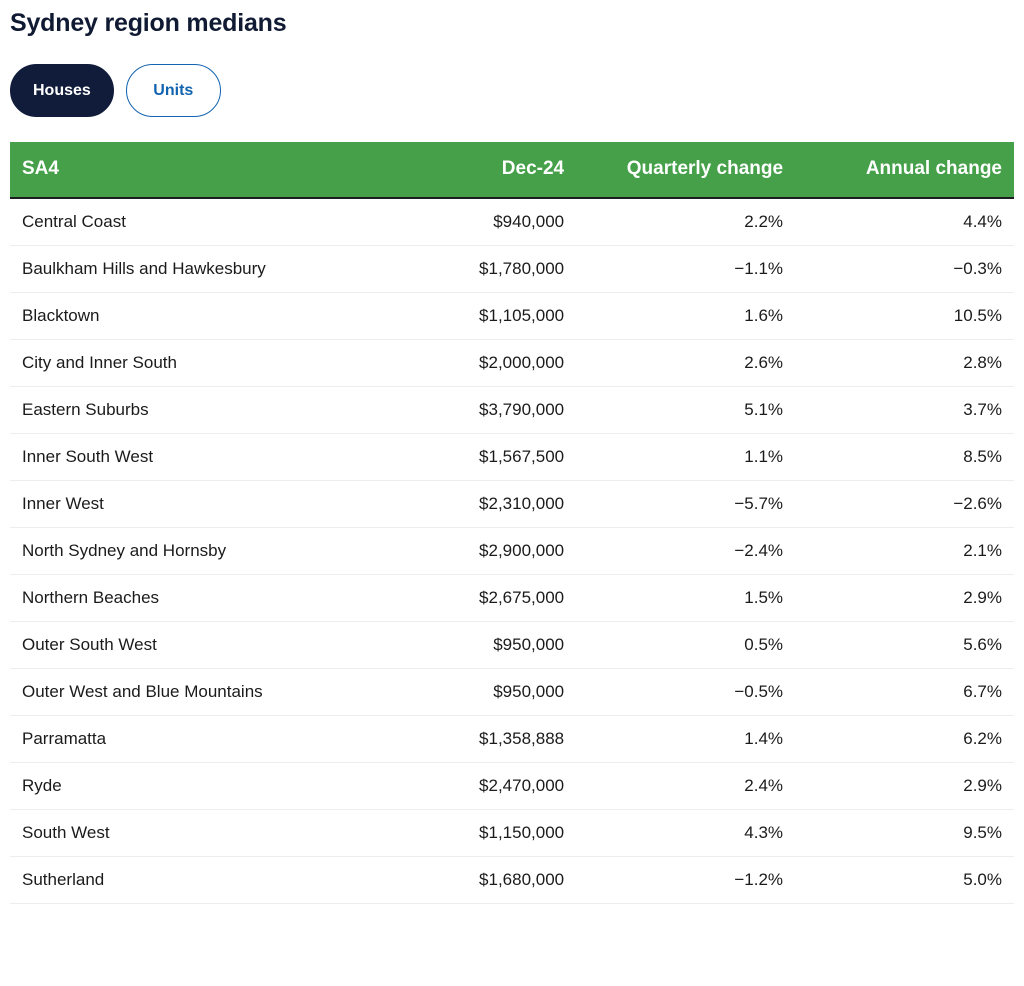  I want to click on table-row: Sutherland $1,680,000 −1.2% 5.0%, so click(512, 880).